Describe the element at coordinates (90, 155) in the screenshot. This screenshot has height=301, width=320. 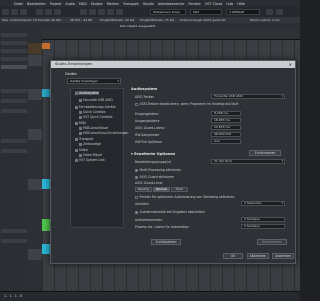
I see `tree-item: Video Player` at that location.